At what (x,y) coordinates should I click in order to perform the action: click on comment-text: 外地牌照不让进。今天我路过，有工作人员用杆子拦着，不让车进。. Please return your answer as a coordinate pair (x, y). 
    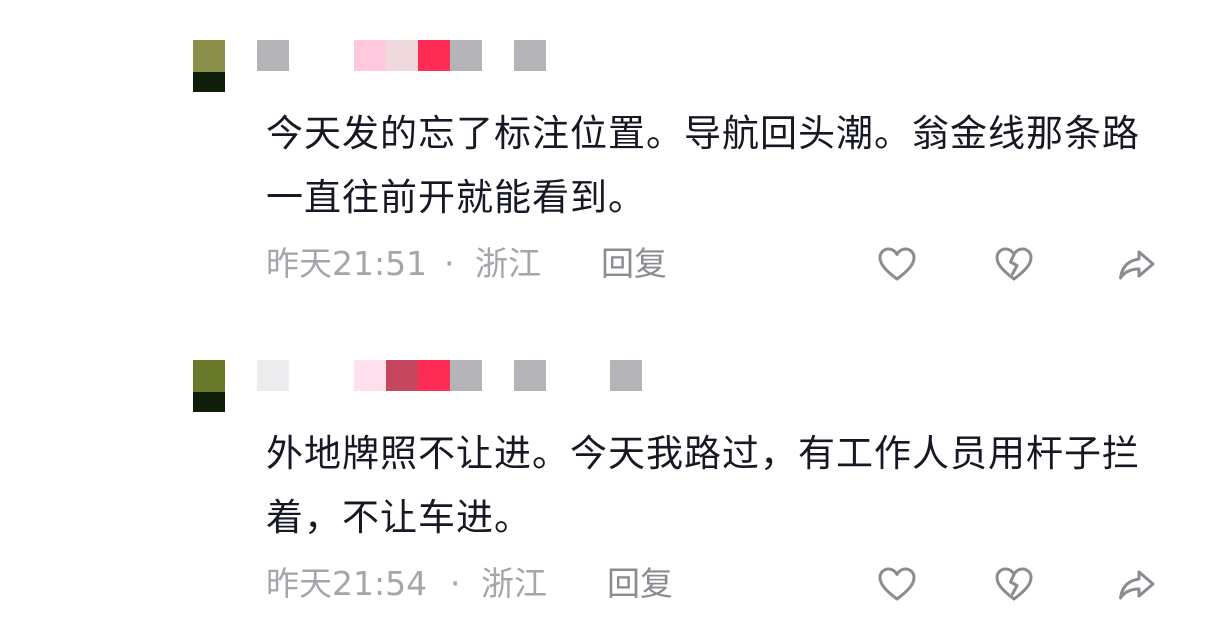
    Looking at the image, I should click on (703, 485).